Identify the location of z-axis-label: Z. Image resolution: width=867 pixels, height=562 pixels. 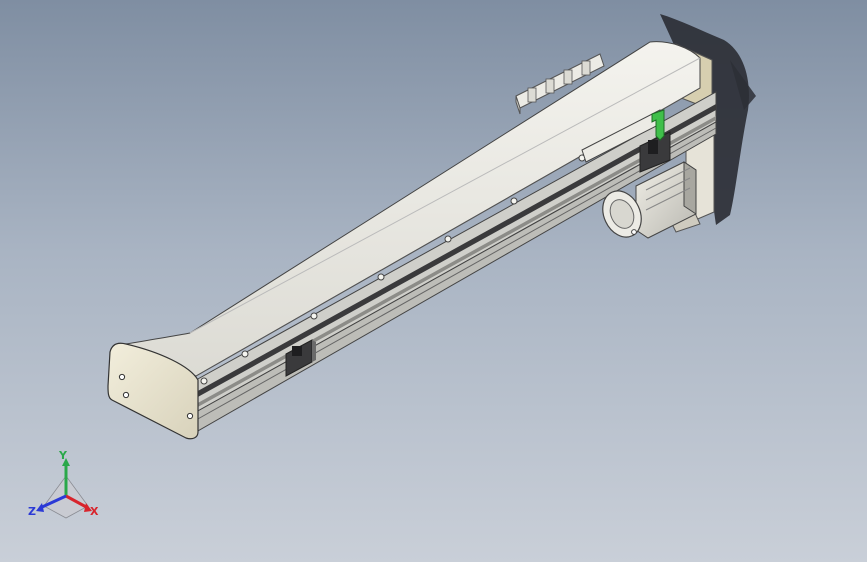
(32, 511).